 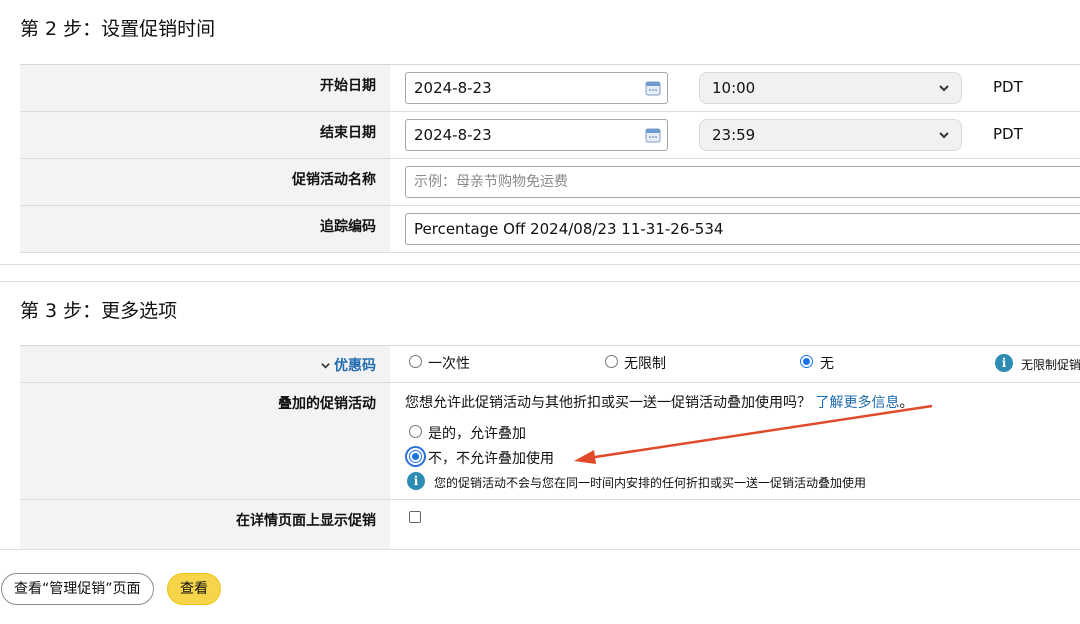 I want to click on end-timezone: PDT, so click(x=1008, y=134).